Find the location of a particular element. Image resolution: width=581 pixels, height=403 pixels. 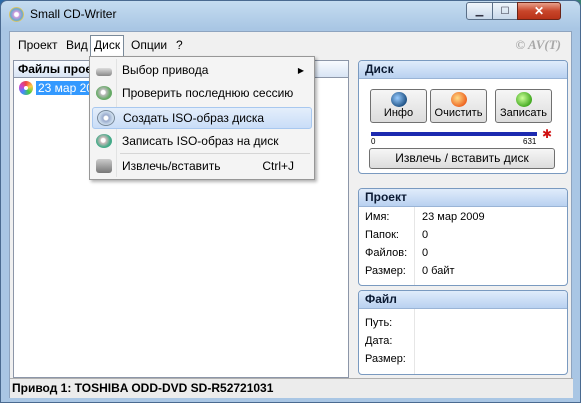

eject-insert-button: Извлечь / вставить диск is located at coordinates (462, 158).